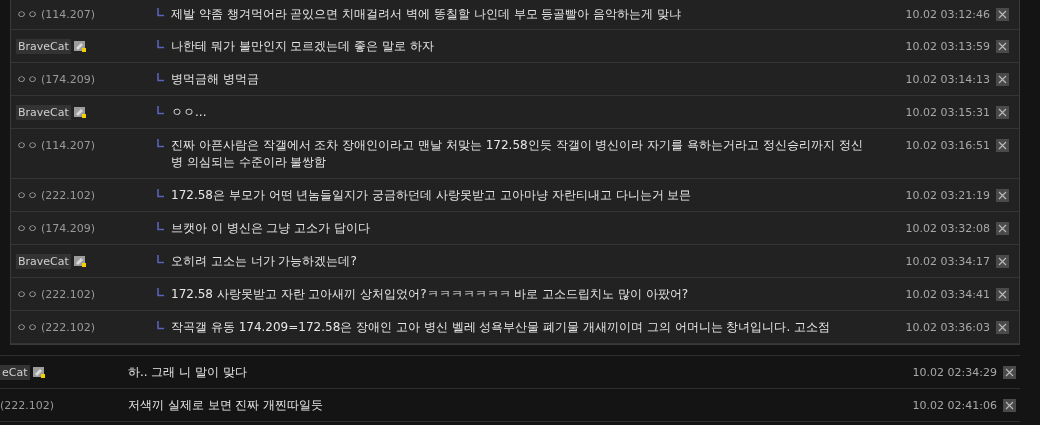 The width and height of the screenshot is (1040, 425). I want to click on reply-time: 10.02 03:32:08, so click(947, 229).